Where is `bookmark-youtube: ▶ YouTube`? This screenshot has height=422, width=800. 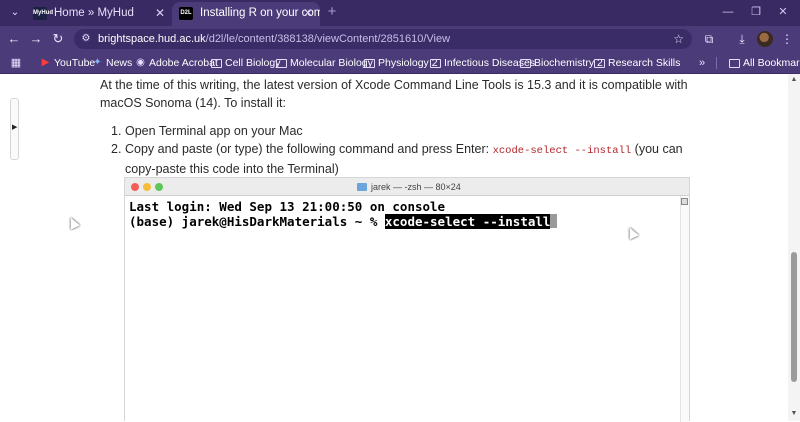 bookmark-youtube: ▶ YouTube is located at coordinates (68, 63).